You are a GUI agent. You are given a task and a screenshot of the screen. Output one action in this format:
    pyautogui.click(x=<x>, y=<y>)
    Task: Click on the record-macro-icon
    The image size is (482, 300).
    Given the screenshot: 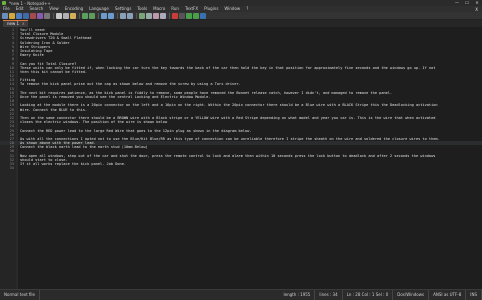 What is the action you would take?
    pyautogui.click(x=175, y=15)
    